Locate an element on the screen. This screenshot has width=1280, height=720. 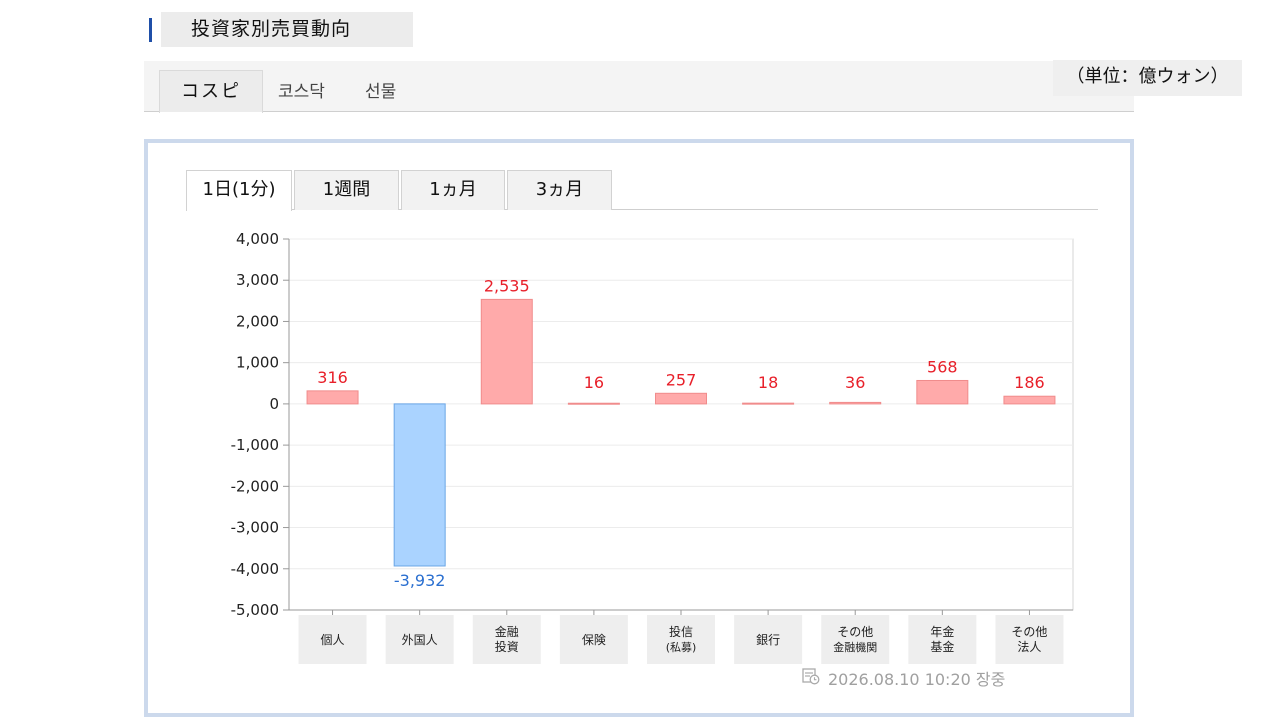
section-marker is located at coordinates (150, 30).